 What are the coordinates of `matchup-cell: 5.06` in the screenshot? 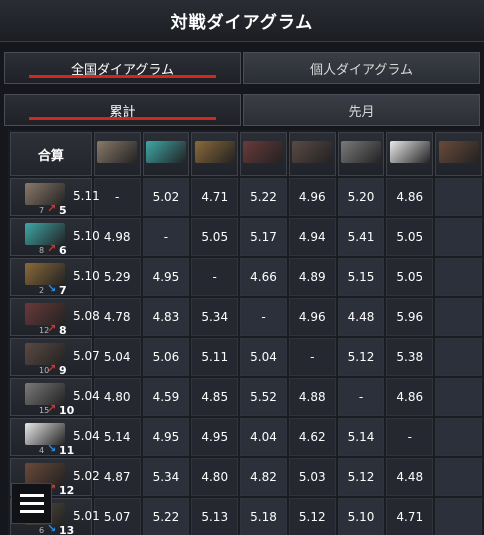 It's located at (166, 357).